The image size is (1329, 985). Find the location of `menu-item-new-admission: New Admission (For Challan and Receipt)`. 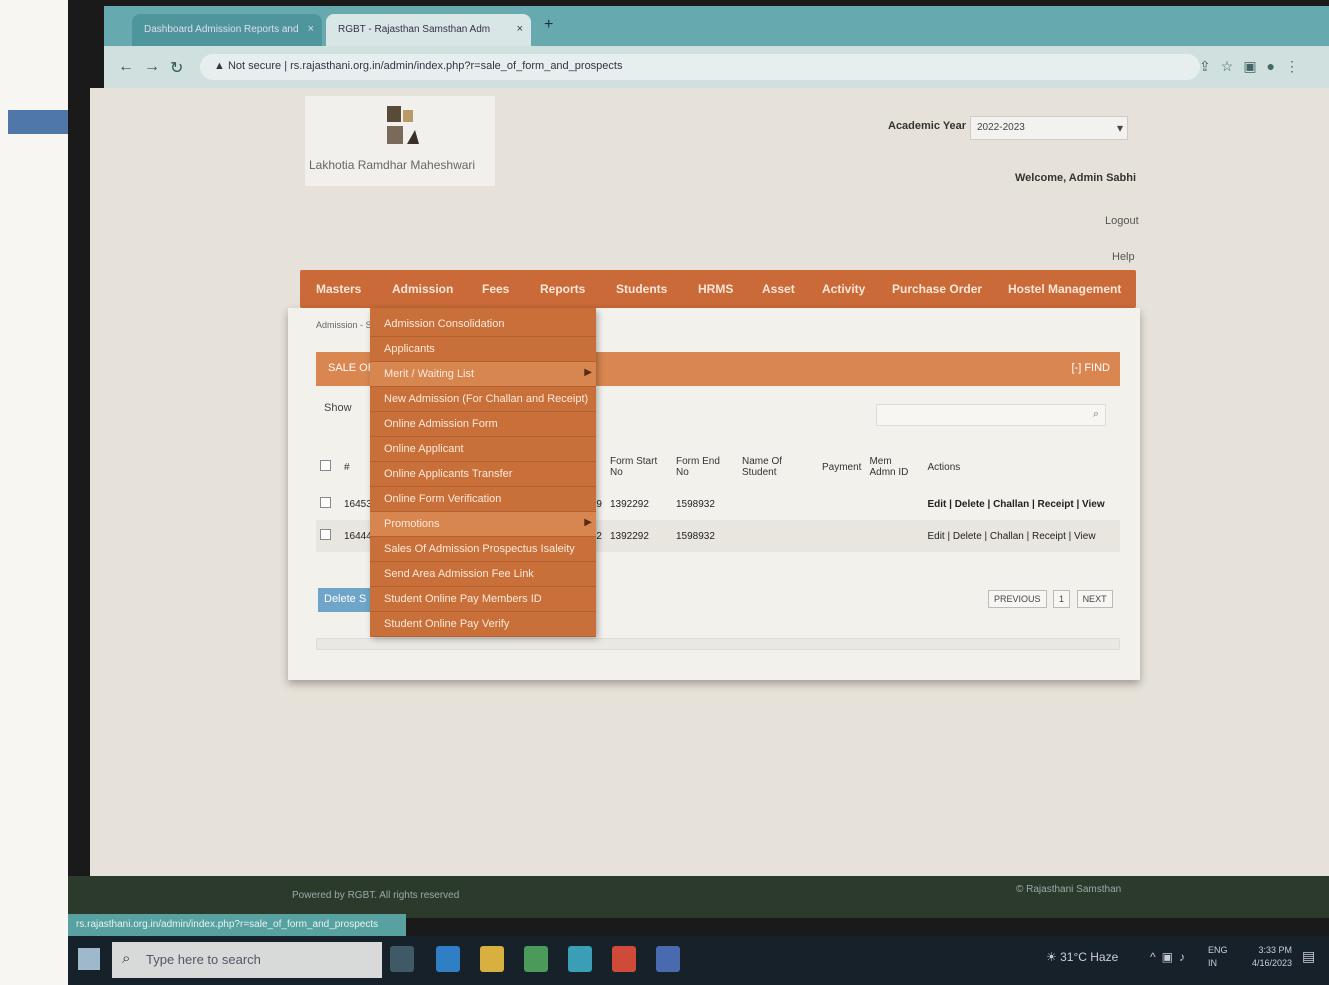

menu-item-new-admission: New Admission (For Challan and Receipt) is located at coordinates (483, 399).